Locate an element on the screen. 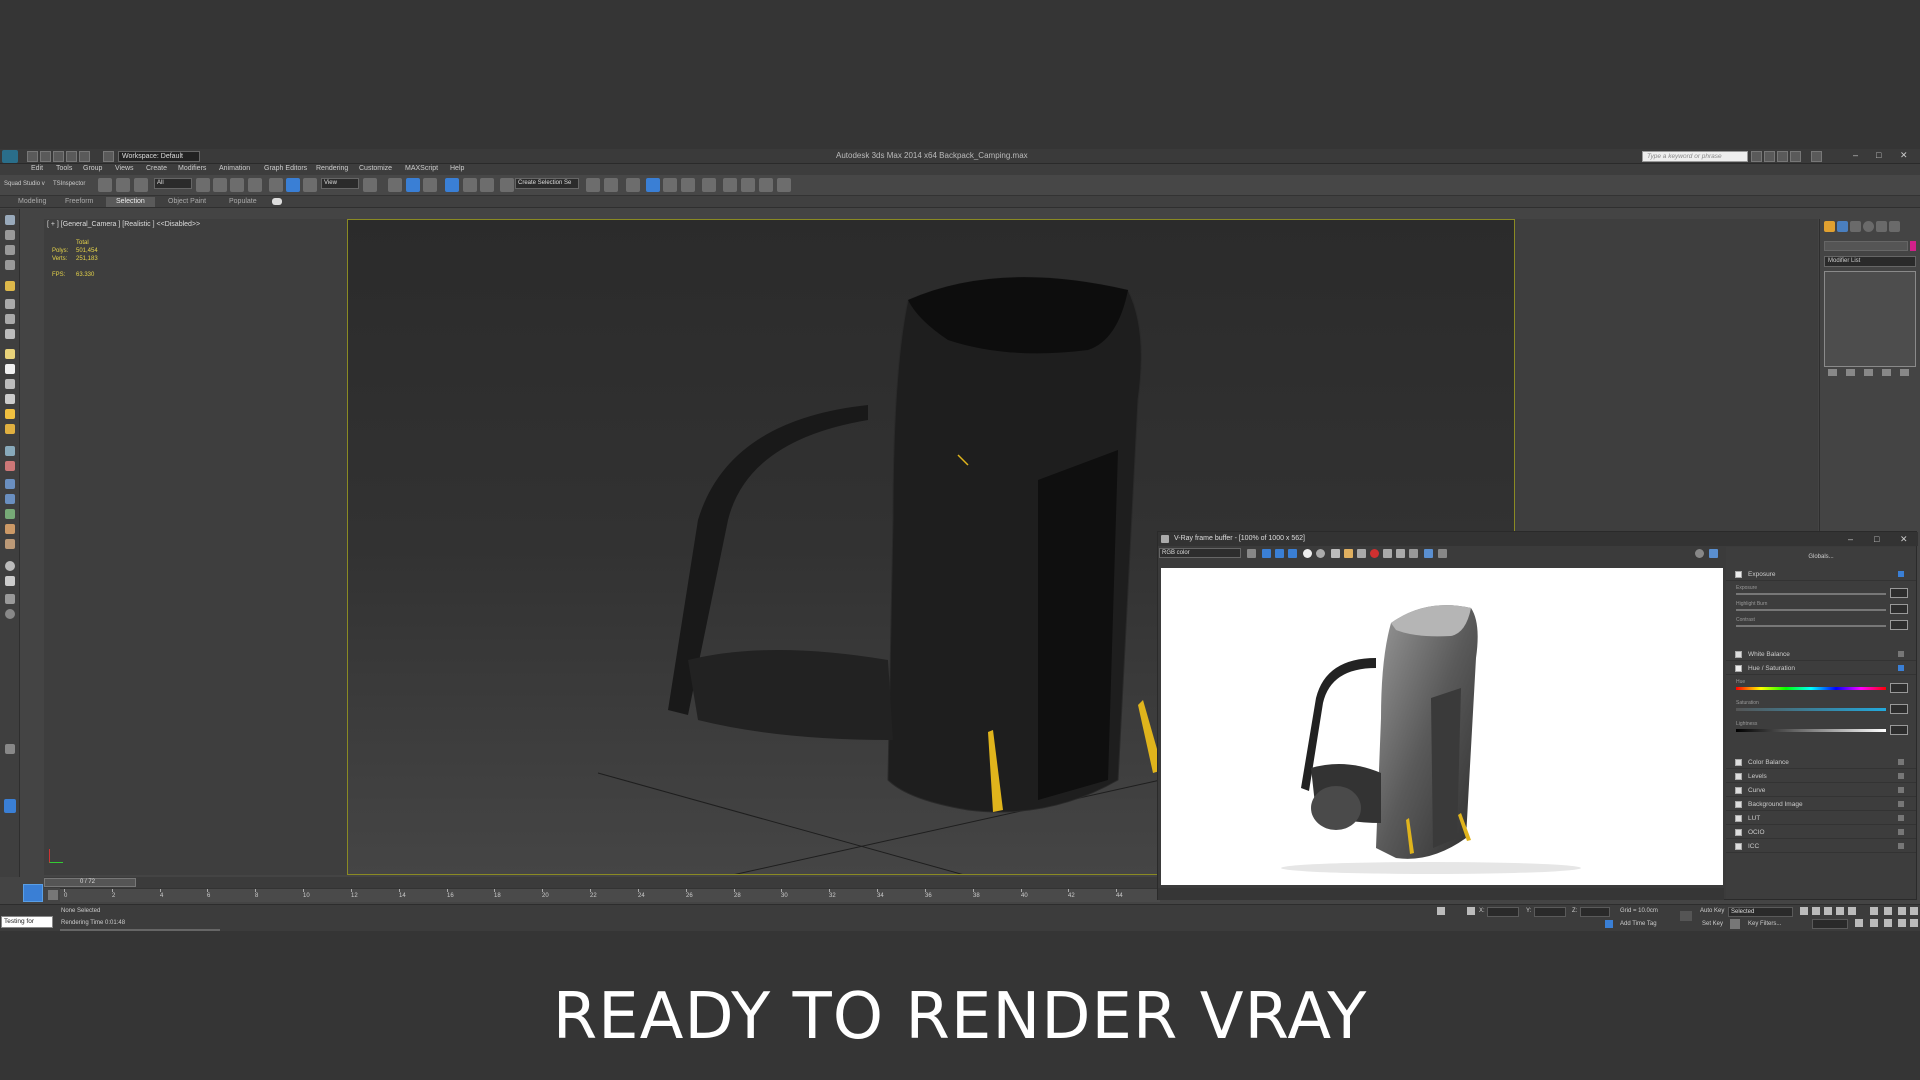 The height and width of the screenshot is (1080, 1920). save-file-button is located at coordinates (58, 156).